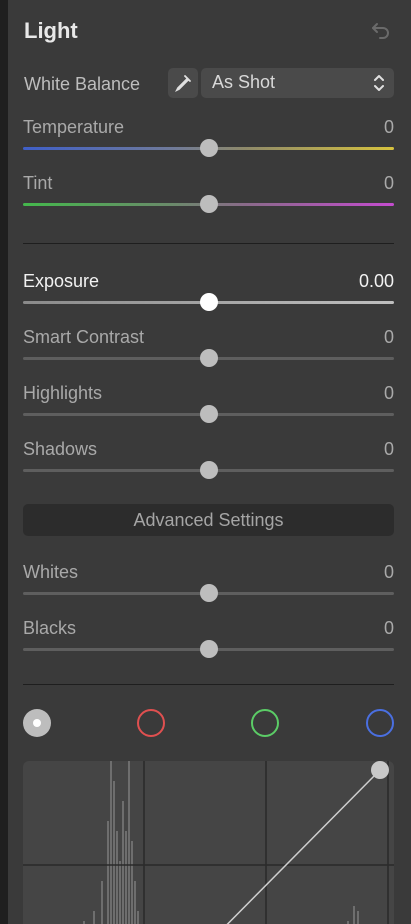  I want to click on whites-knob, so click(208, 593).